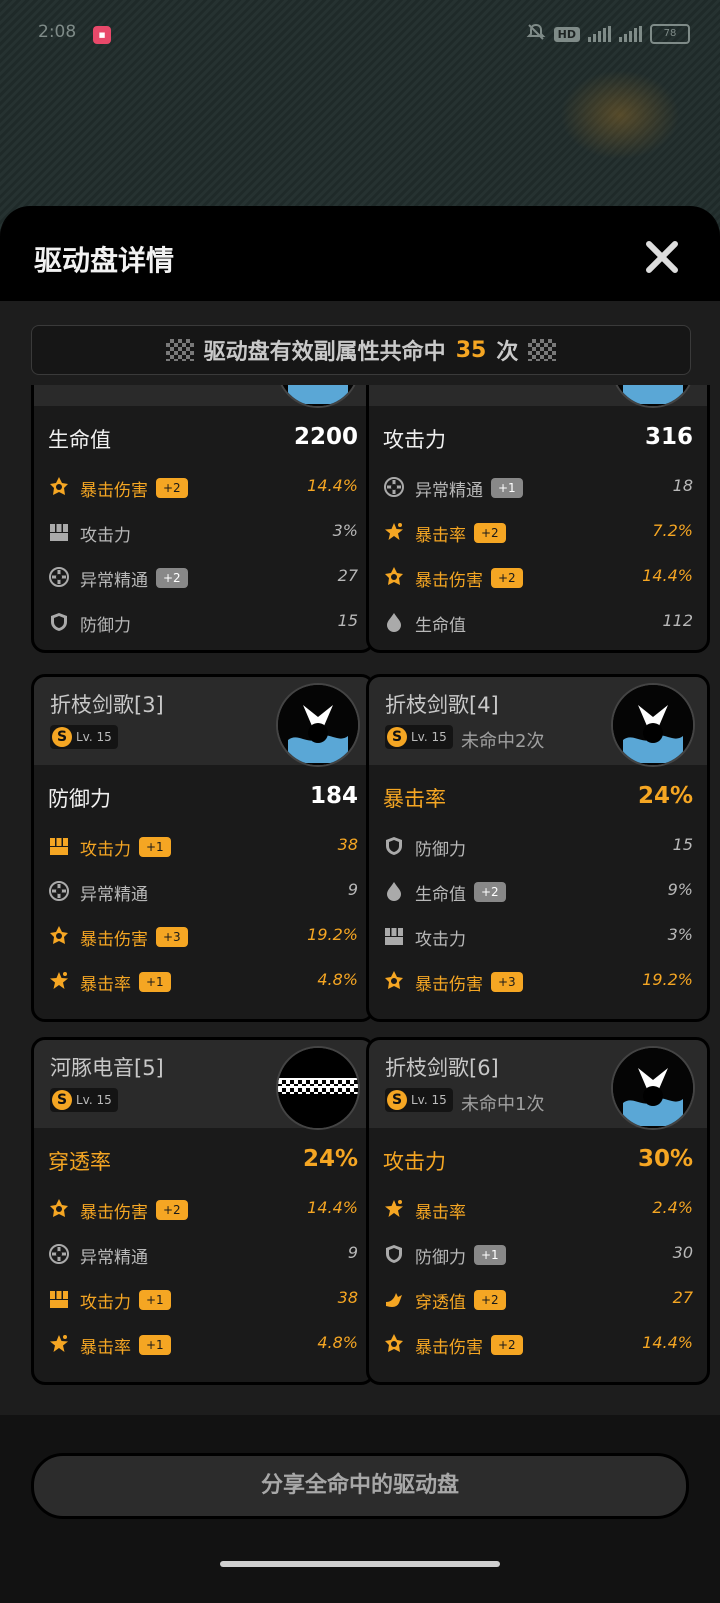  What do you see at coordinates (608, 34) in the screenshot?
I see `status-icons: HD 78` at bounding box center [608, 34].